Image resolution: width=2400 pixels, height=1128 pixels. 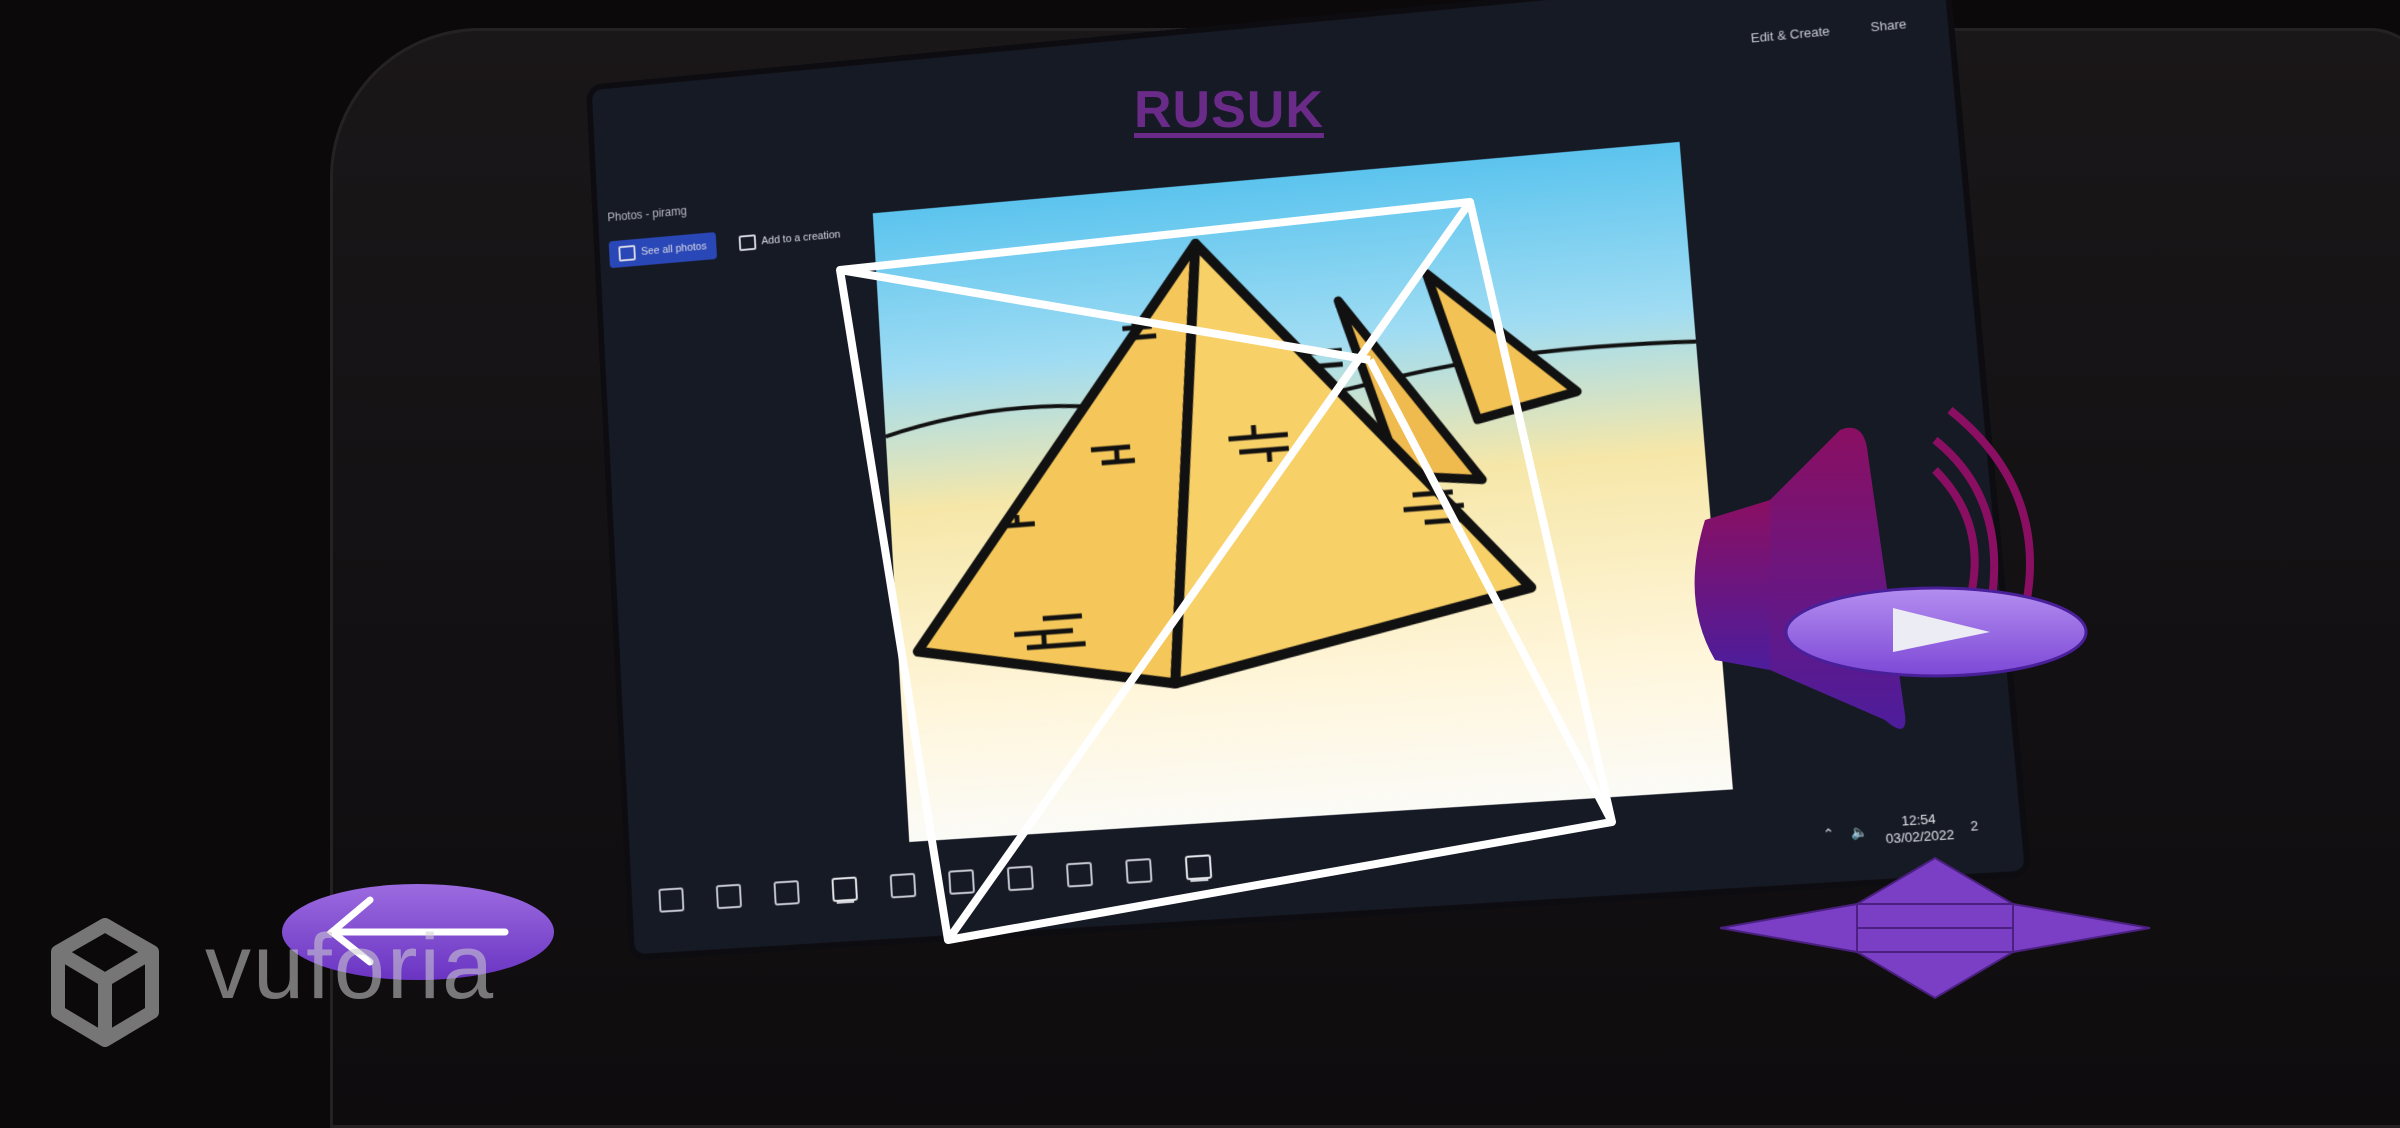 I want to click on pyramid-net-button, so click(x=1935, y=928).